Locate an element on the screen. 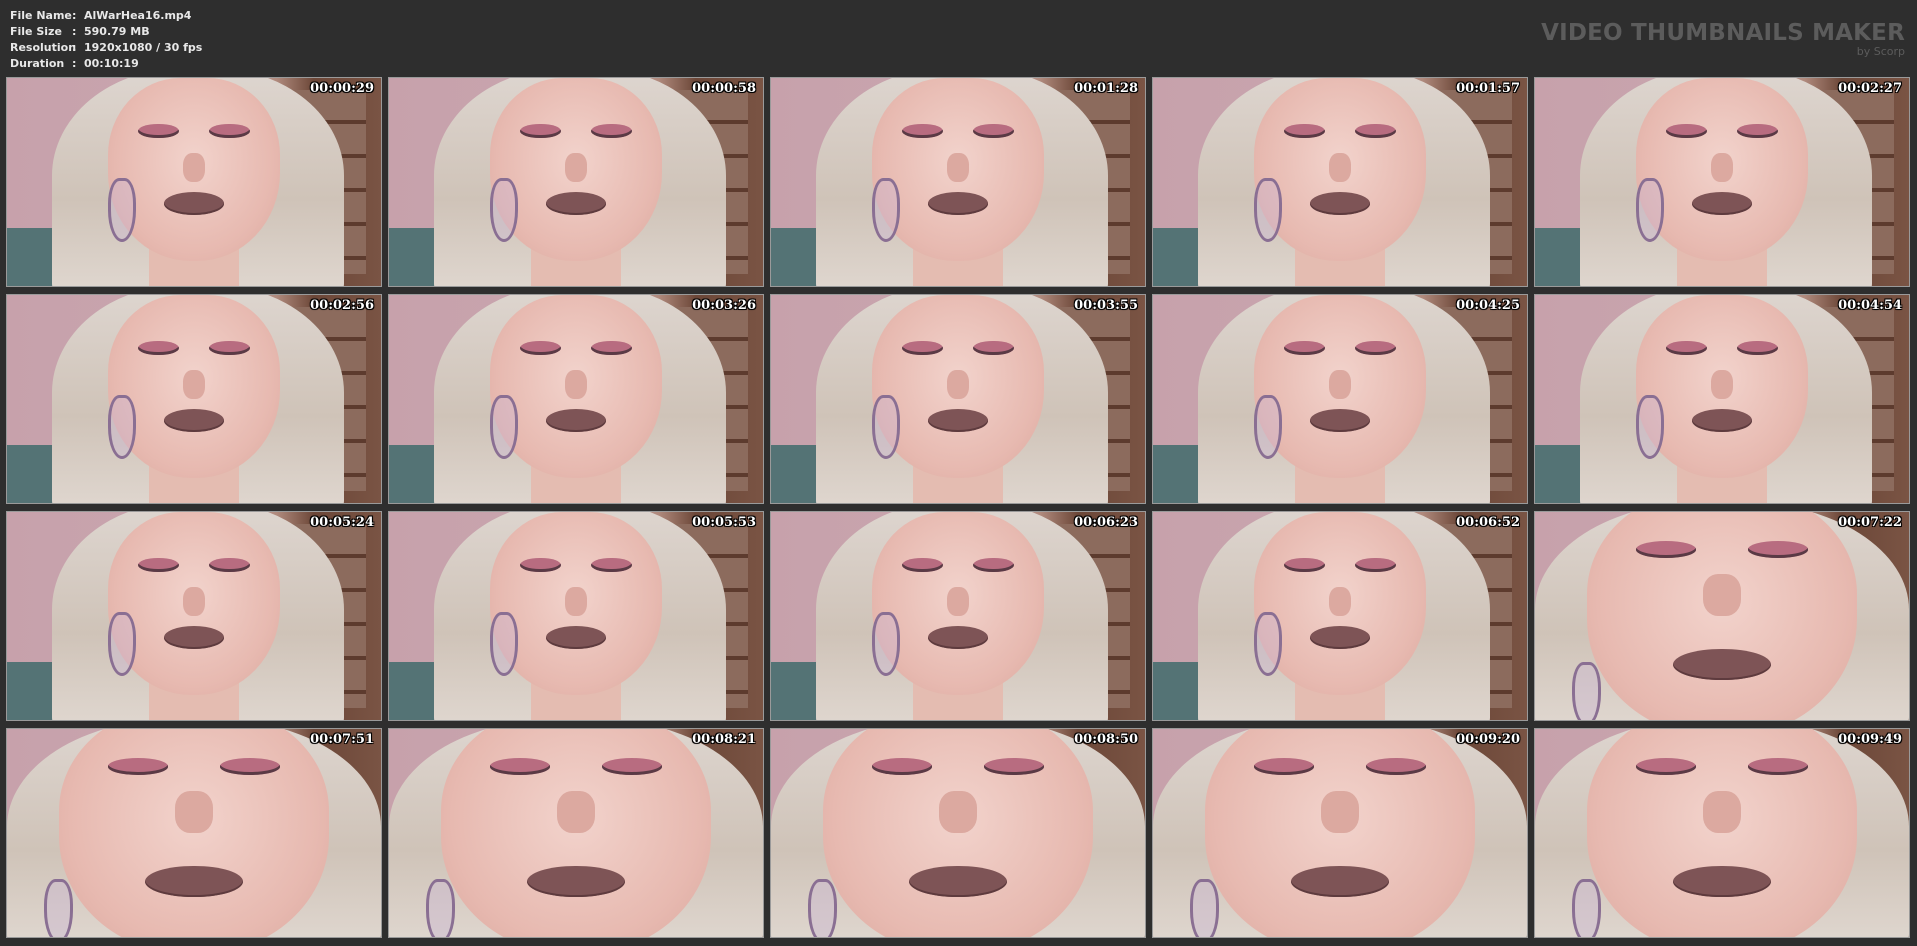  video-thumbnail: 00:00:58 is located at coordinates (576, 182).